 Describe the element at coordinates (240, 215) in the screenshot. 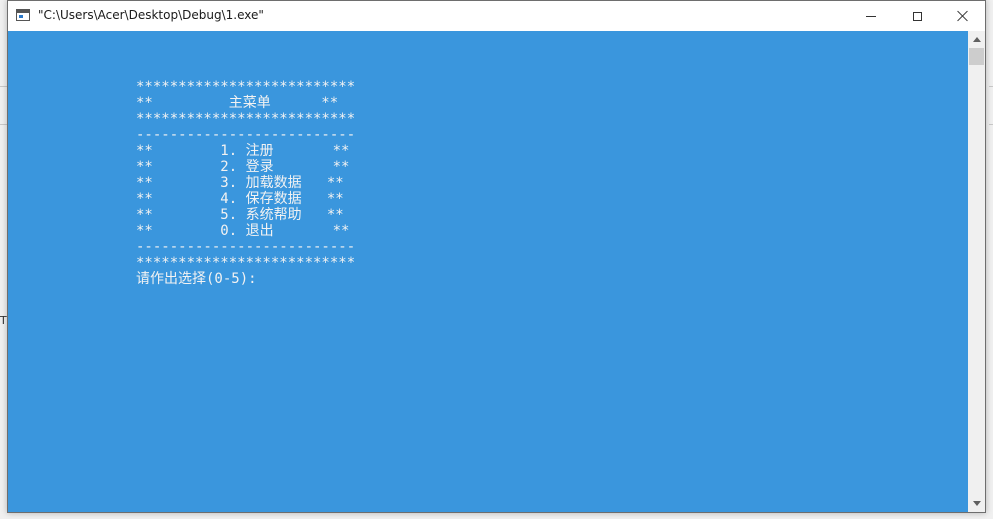

I see `menu-option-system-help: ** 5. 系统帮助 **` at that location.